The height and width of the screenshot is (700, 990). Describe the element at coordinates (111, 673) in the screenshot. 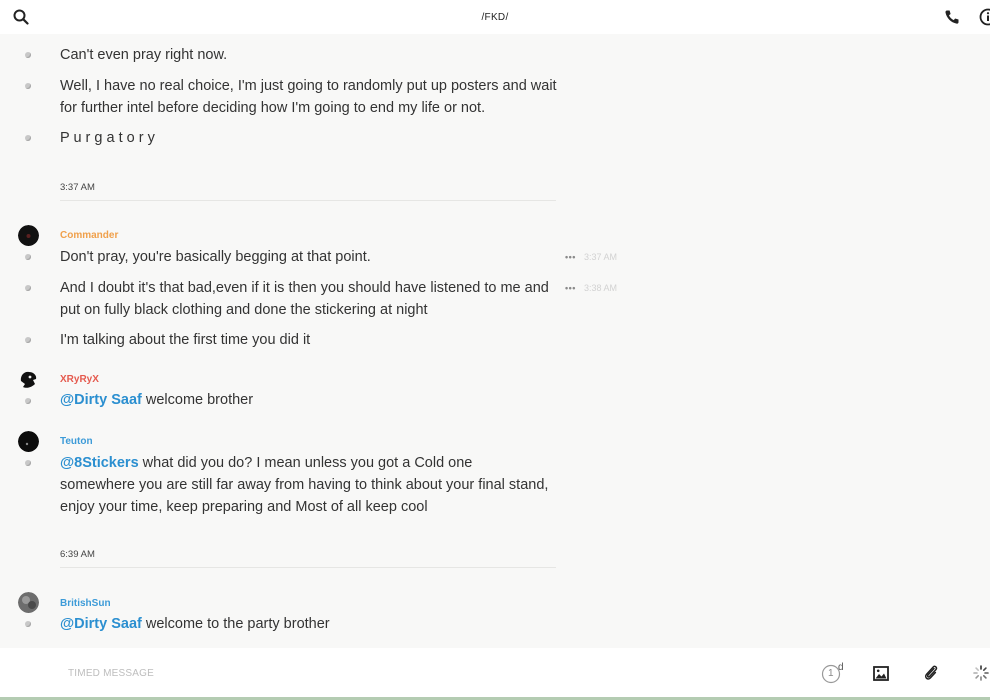

I see `message-input: TIMED MESSAGE` at that location.